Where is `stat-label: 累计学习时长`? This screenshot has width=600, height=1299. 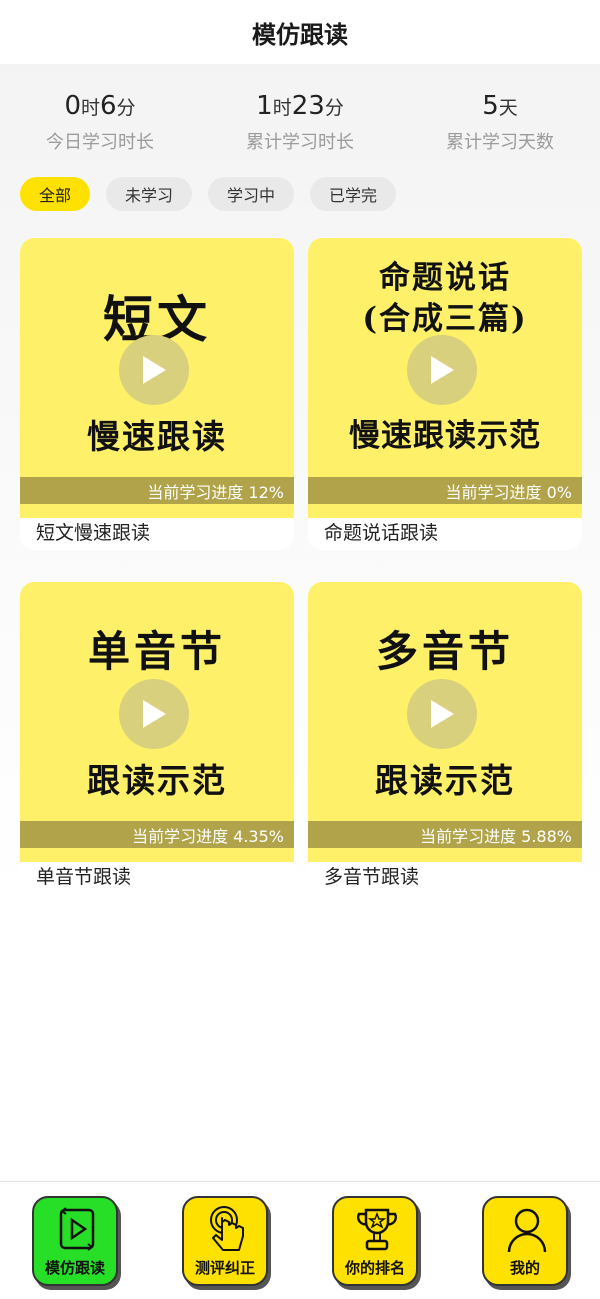 stat-label: 累计学习时长 is located at coordinates (300, 142).